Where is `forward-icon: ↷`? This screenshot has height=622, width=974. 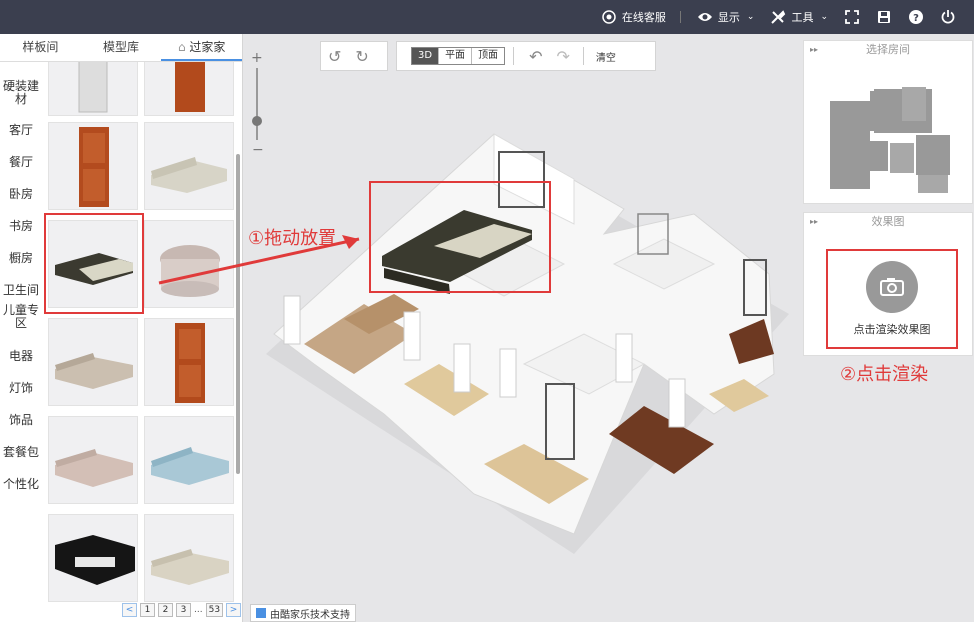
forward-icon: ↷ is located at coordinates (562, 56).